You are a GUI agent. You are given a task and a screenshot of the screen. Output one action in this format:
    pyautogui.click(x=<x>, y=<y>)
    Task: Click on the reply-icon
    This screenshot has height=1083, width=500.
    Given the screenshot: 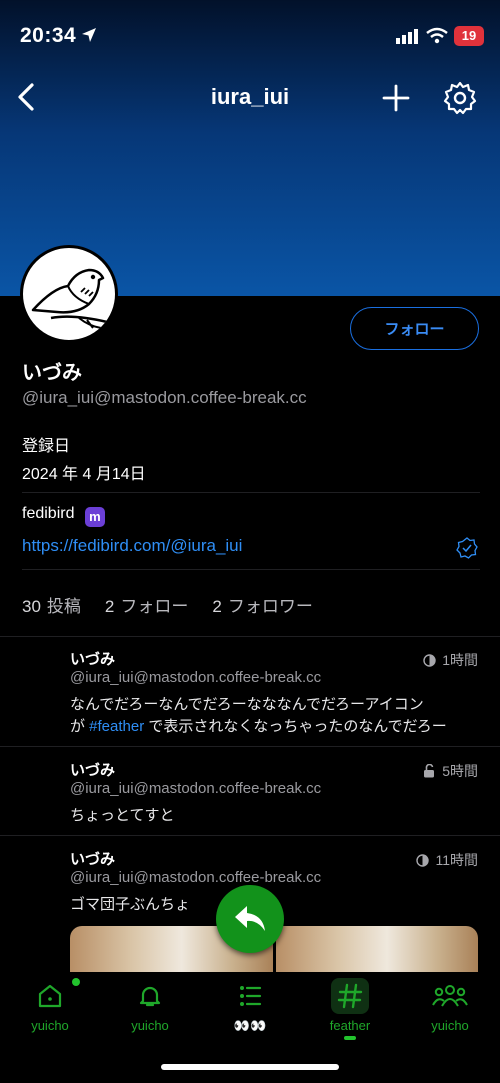 What is the action you would take?
    pyautogui.click(x=250, y=918)
    